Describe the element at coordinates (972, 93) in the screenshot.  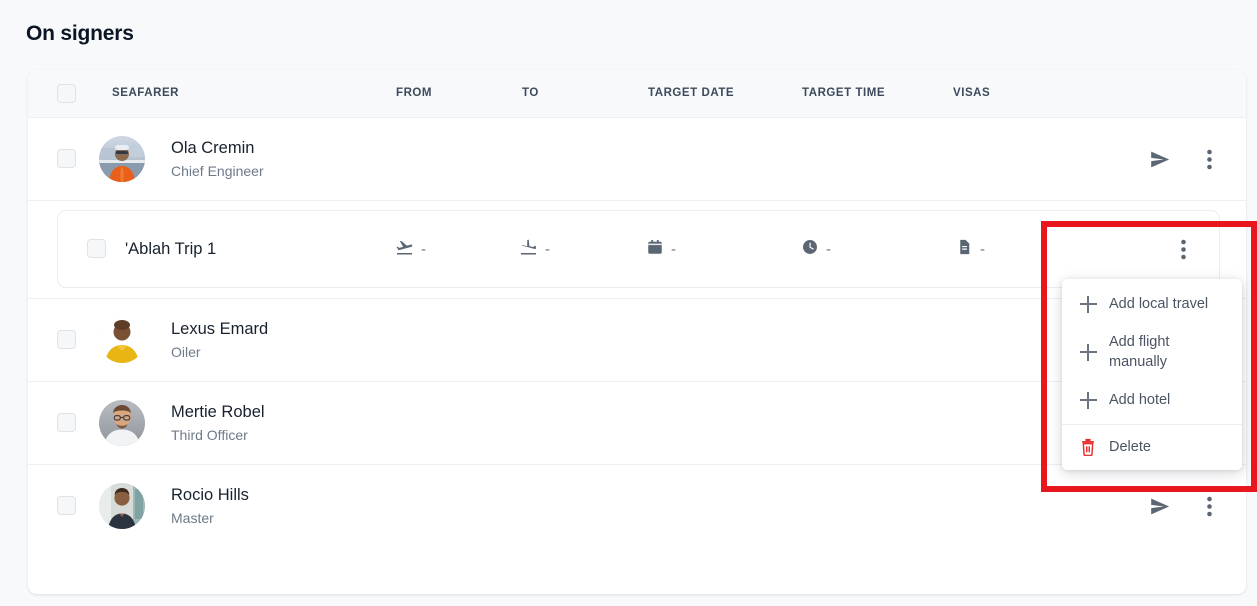
I see `column-header-visas: VISAS` at that location.